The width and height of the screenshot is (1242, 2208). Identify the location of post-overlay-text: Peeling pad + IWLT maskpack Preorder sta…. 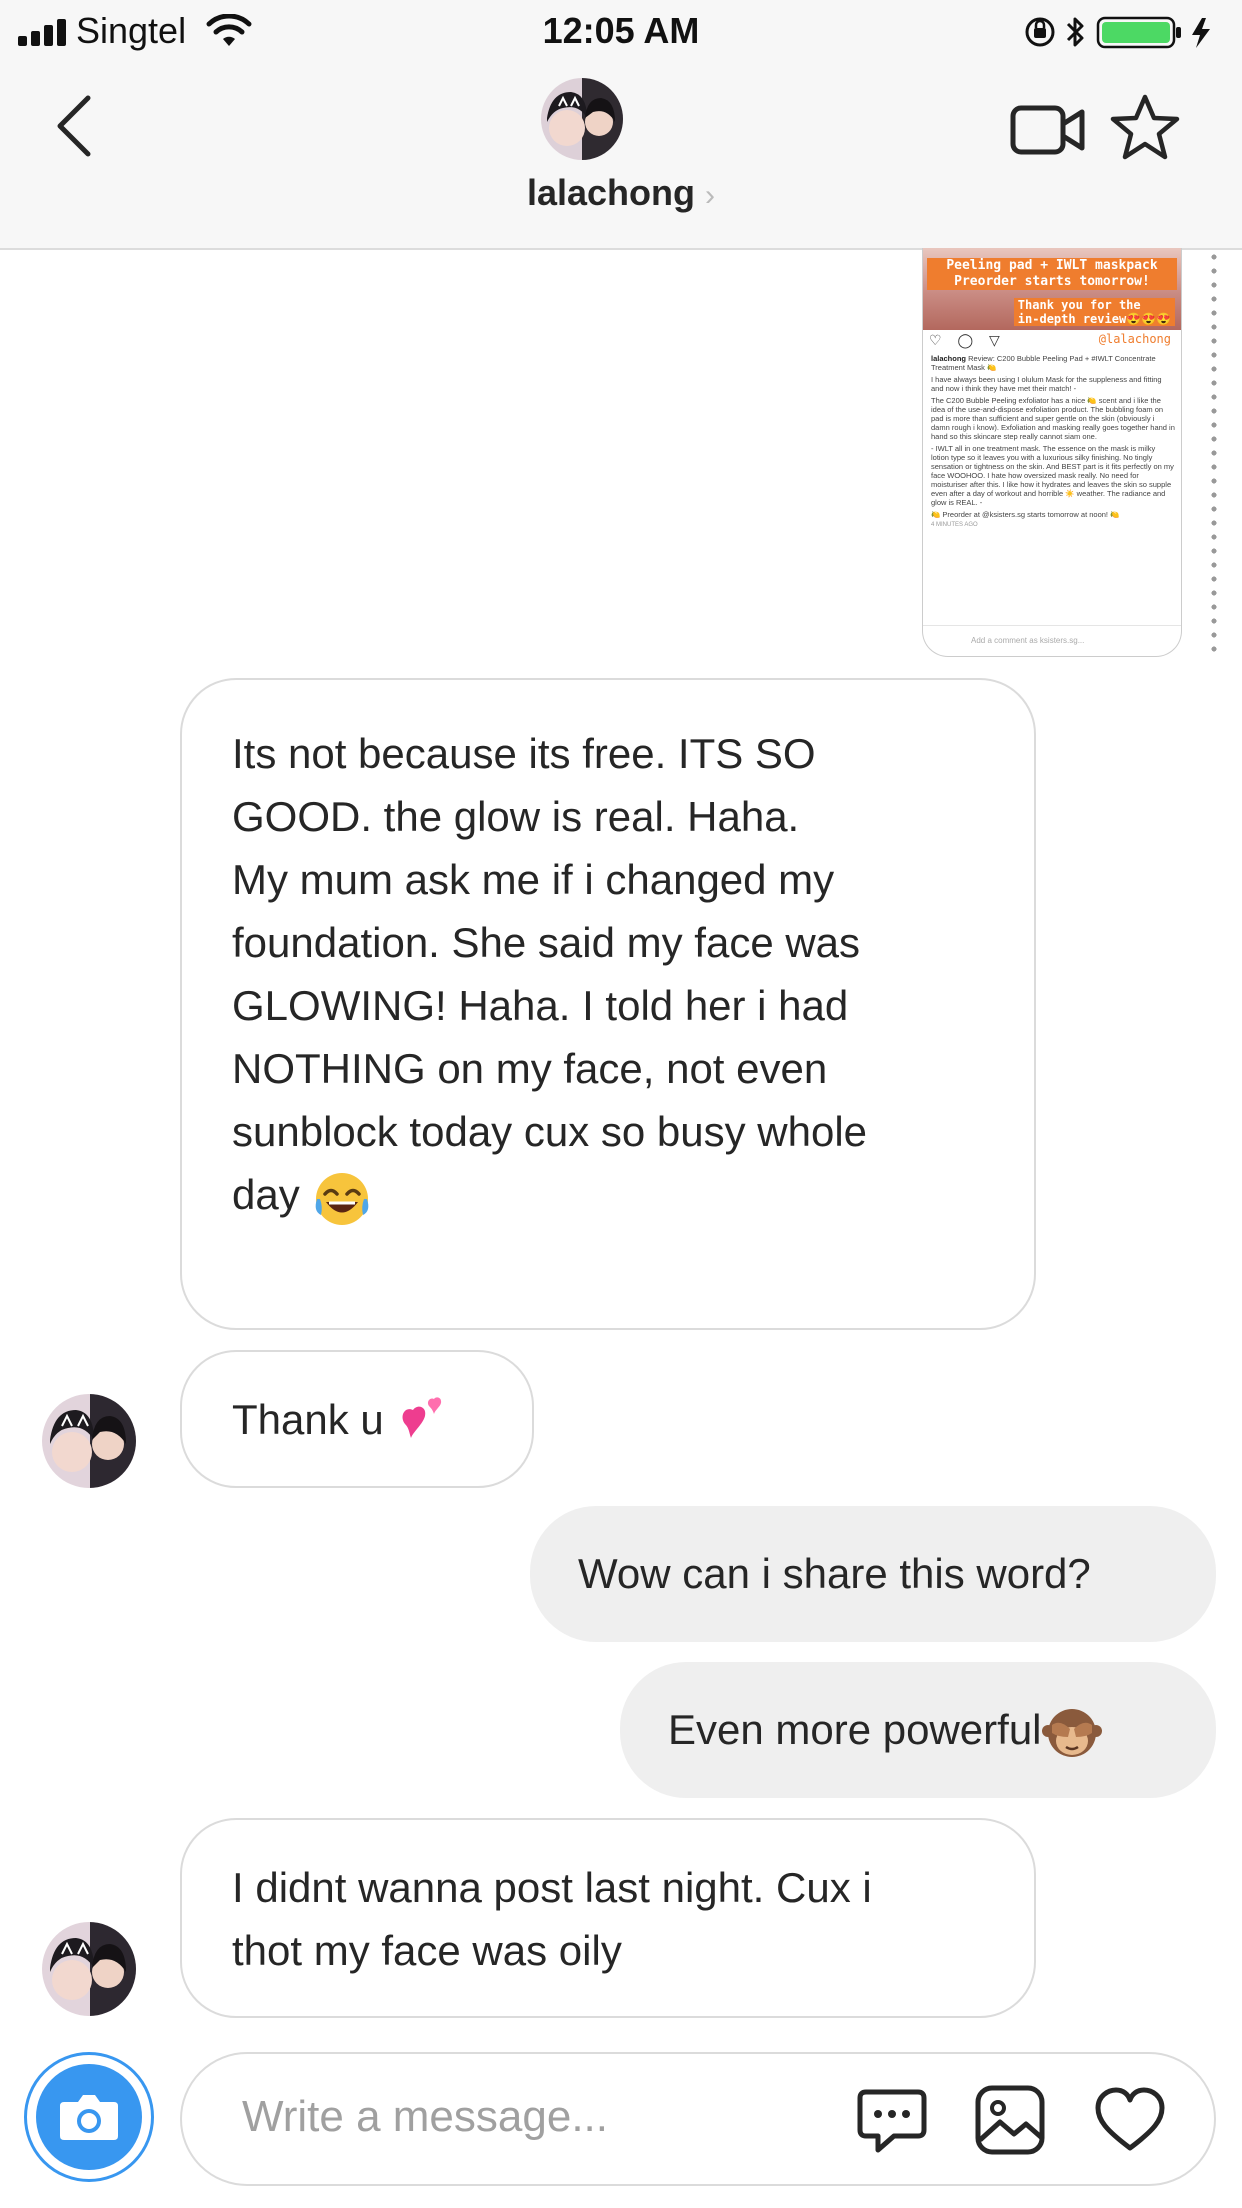
(1052, 274).